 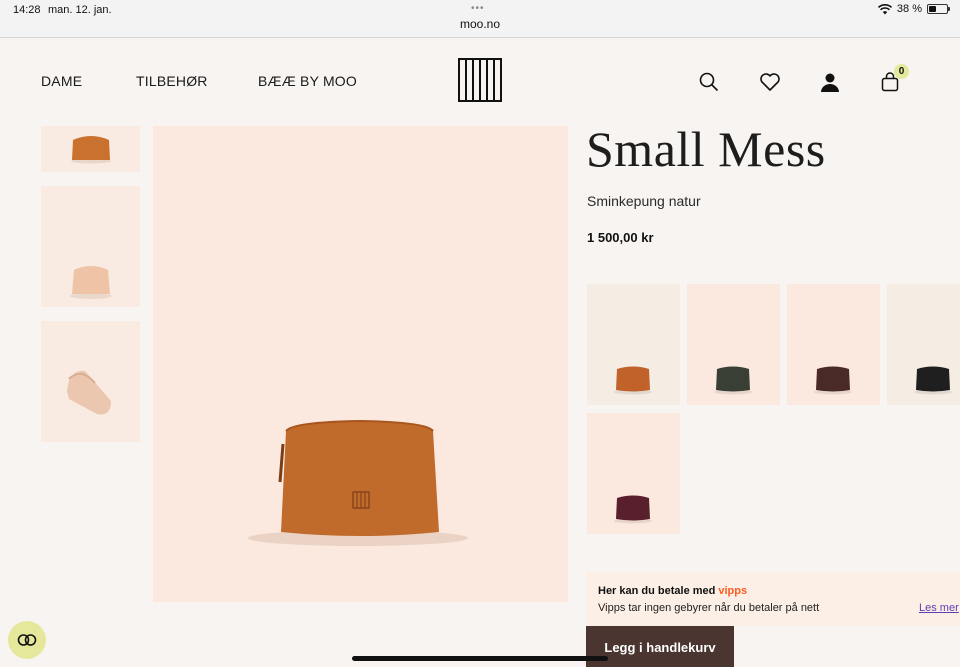 I want to click on chat-icon, so click(x=27, y=640).